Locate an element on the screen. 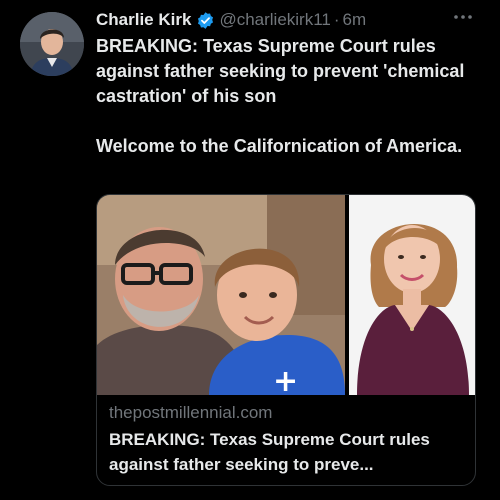 The height and width of the screenshot is (500, 500). tweet-header: Charlie Kirk @charliekirk11 · 6m is located at coordinates (286, 20).